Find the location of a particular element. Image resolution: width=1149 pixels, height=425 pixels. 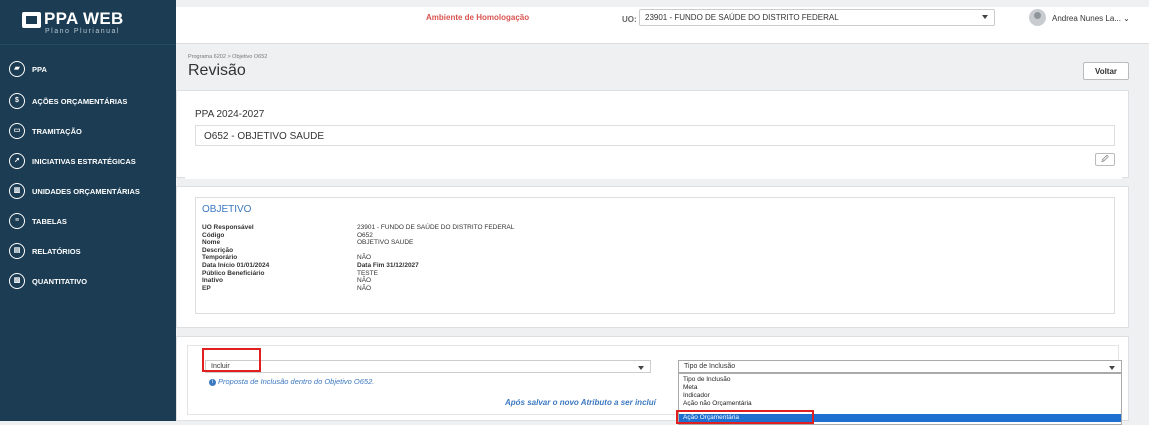

ppa-period: PPA 2024-2027 is located at coordinates (230, 114).